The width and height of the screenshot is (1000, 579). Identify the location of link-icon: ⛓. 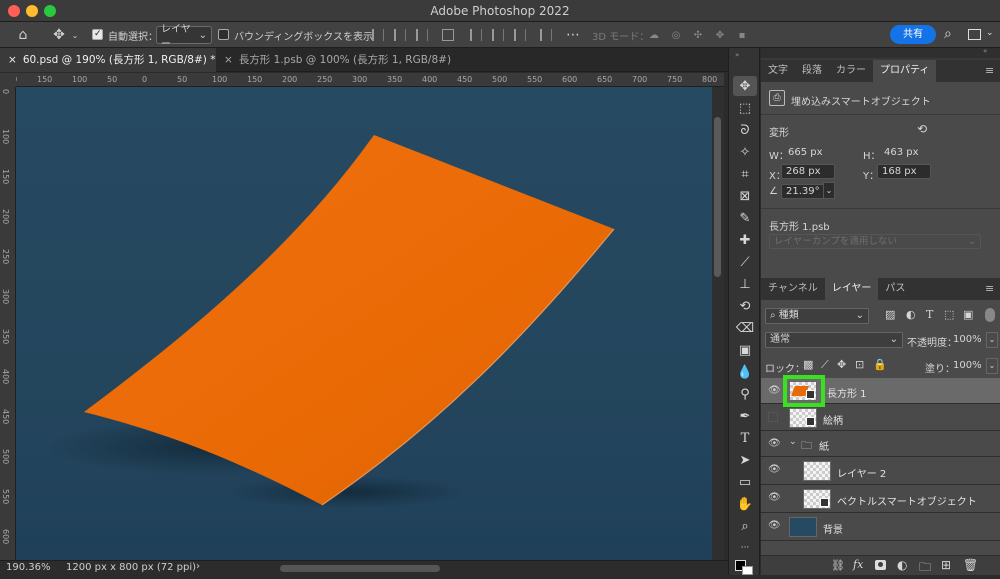
(838, 565).